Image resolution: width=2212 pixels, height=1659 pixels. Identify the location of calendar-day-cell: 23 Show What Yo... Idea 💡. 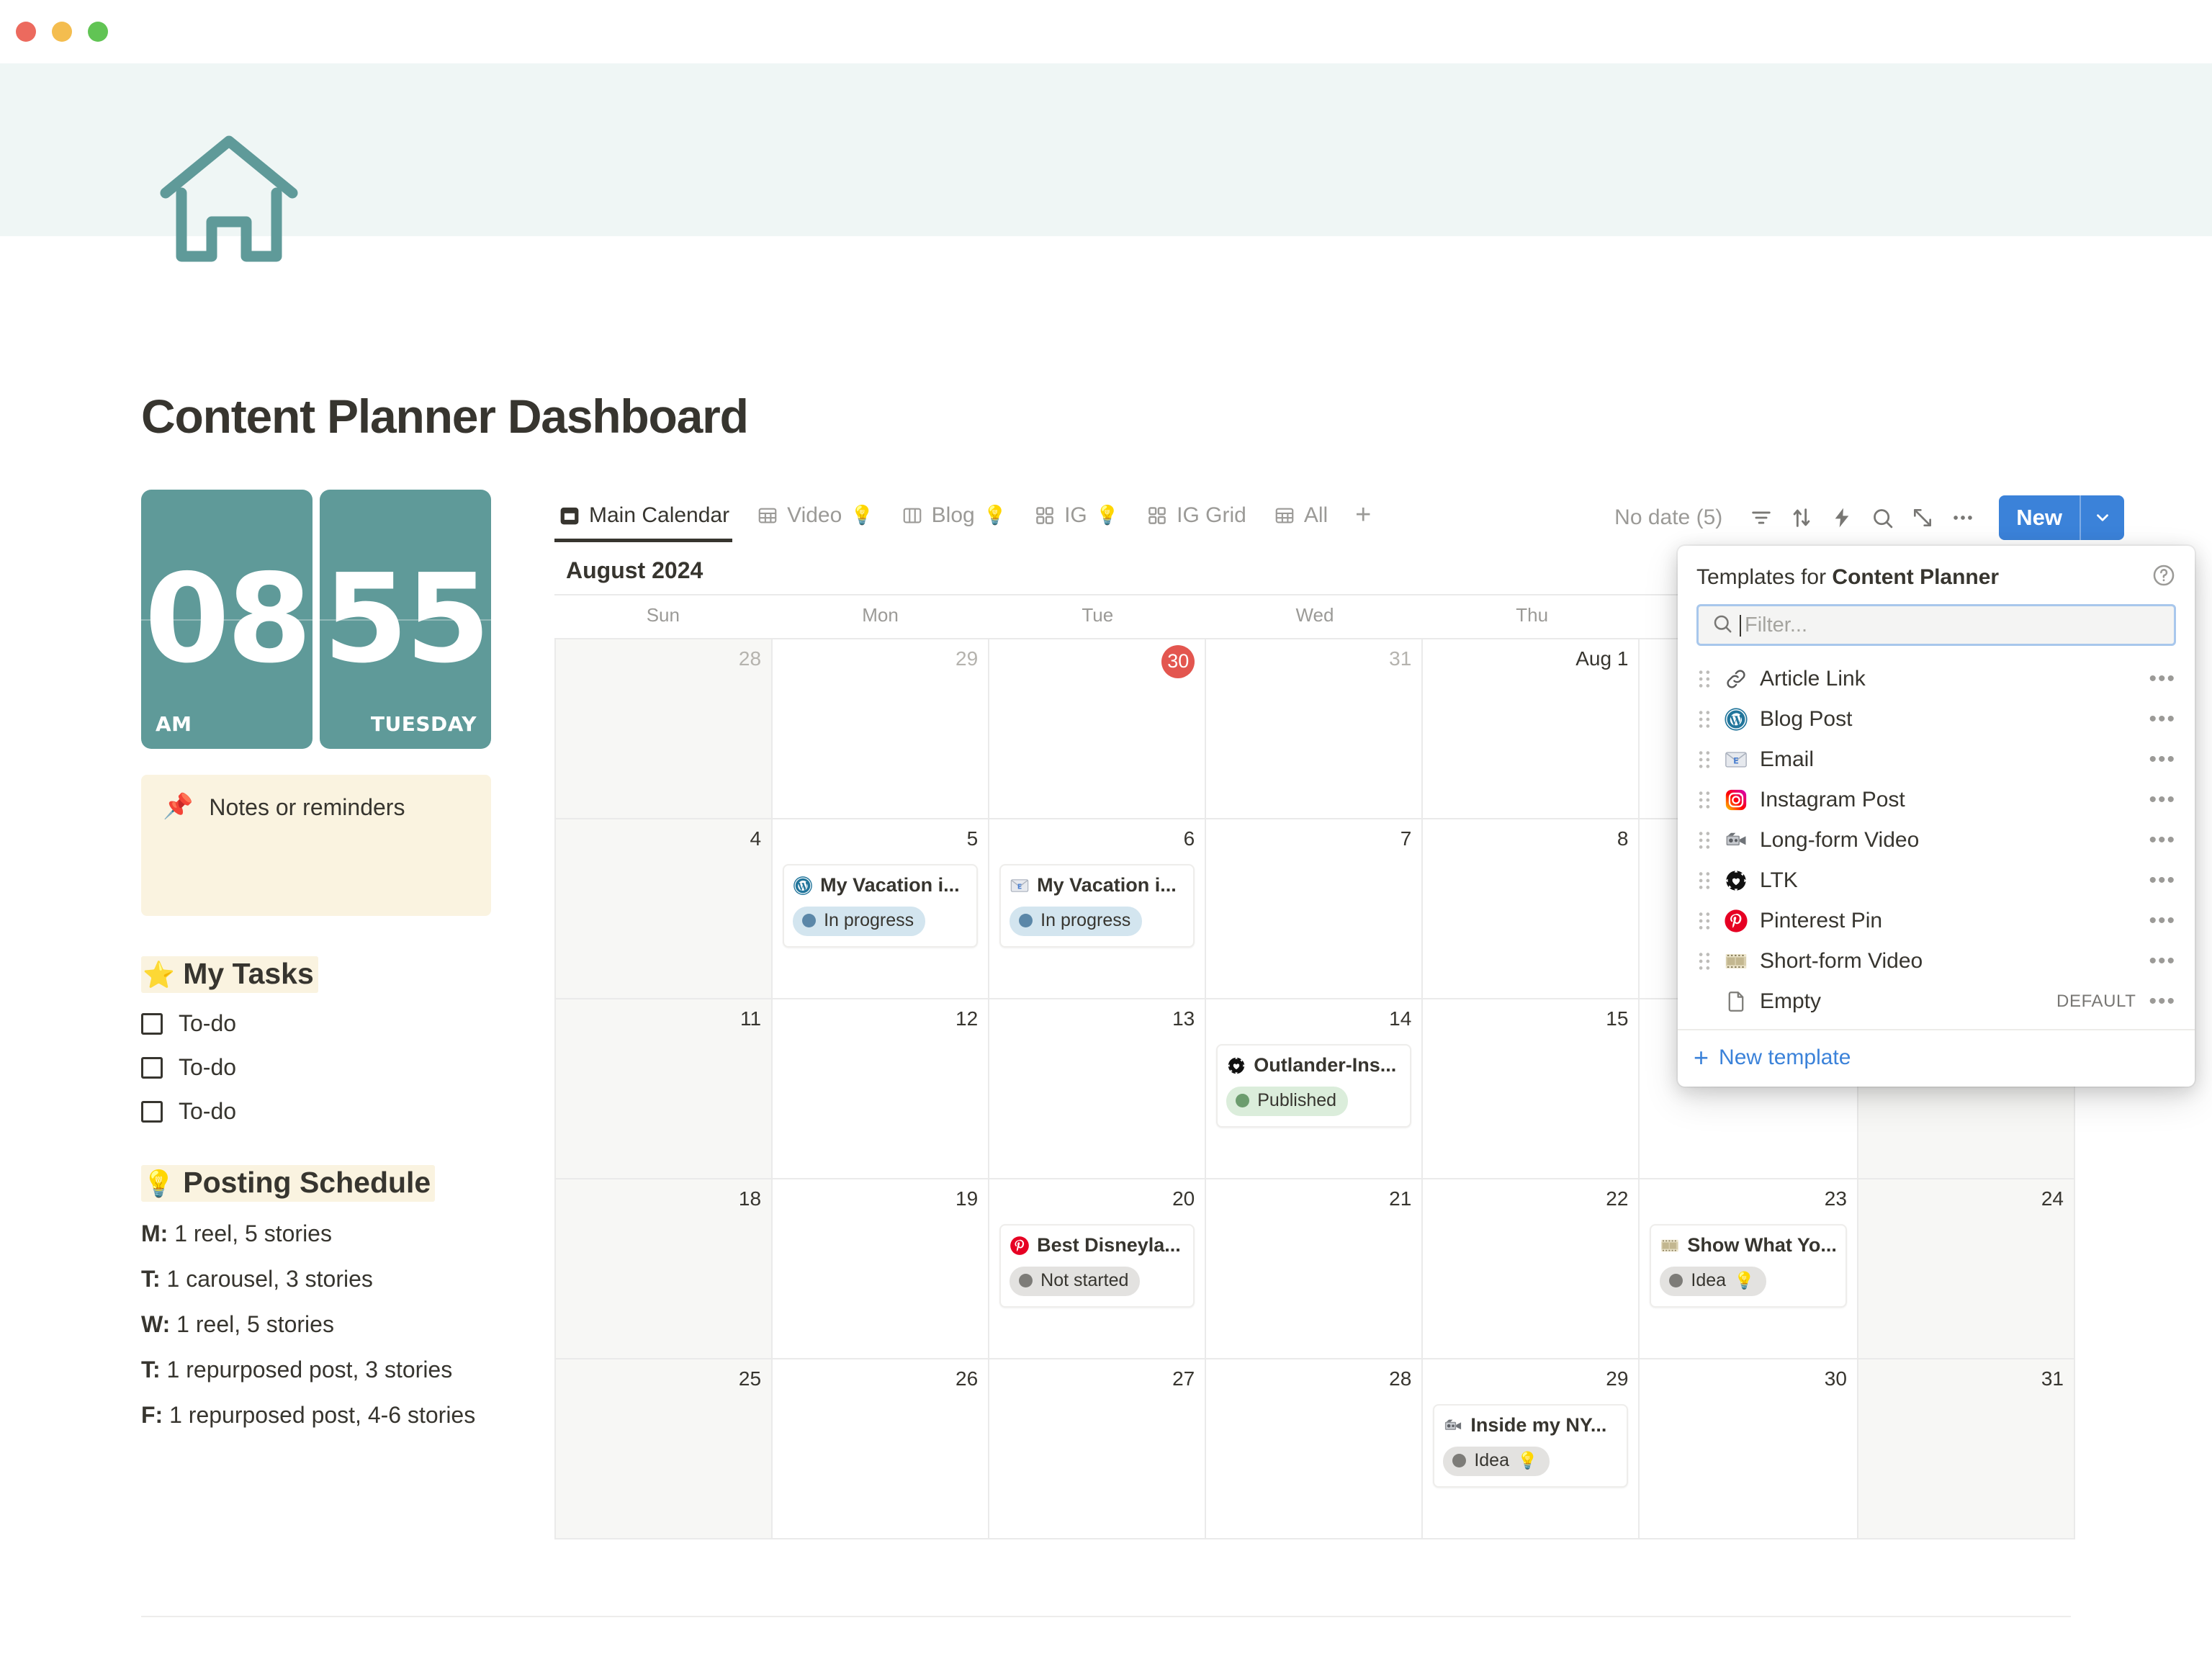
(1749, 1269).